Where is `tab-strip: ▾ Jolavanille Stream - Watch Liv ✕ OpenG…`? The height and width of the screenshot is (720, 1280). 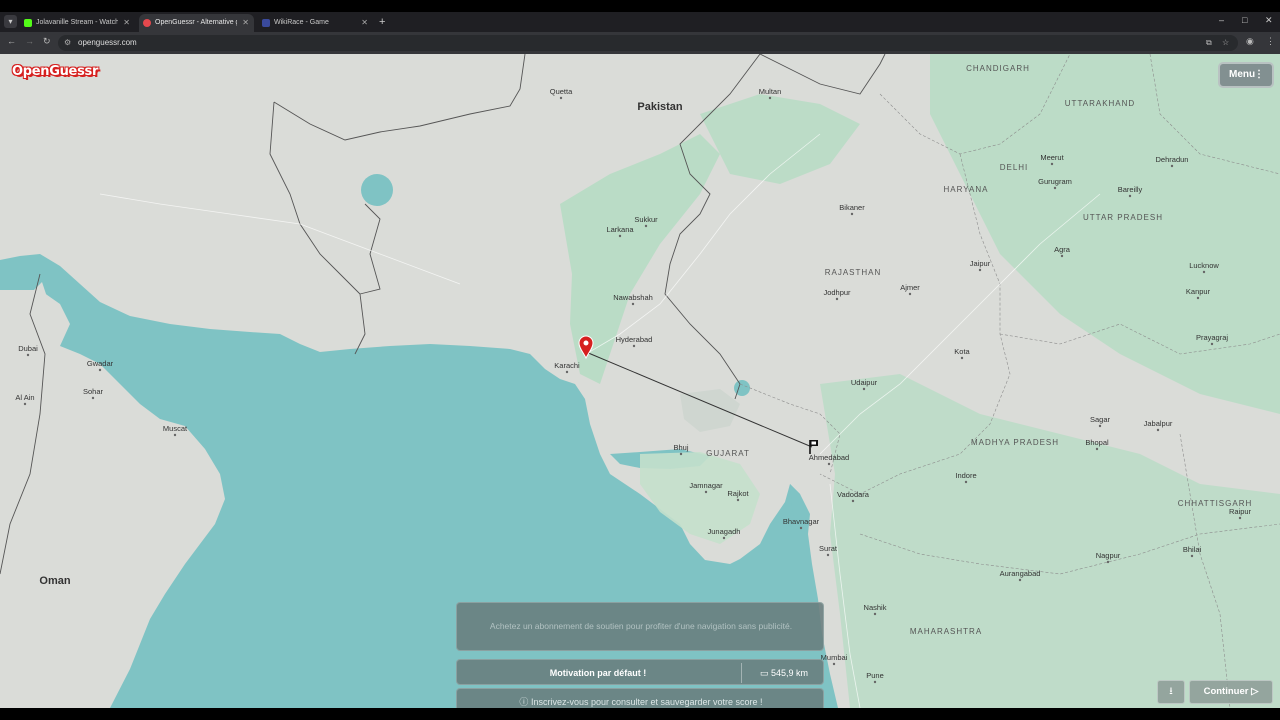 tab-strip: ▾ Jolavanille Stream - Watch Liv ✕ OpenG… is located at coordinates (640, 22).